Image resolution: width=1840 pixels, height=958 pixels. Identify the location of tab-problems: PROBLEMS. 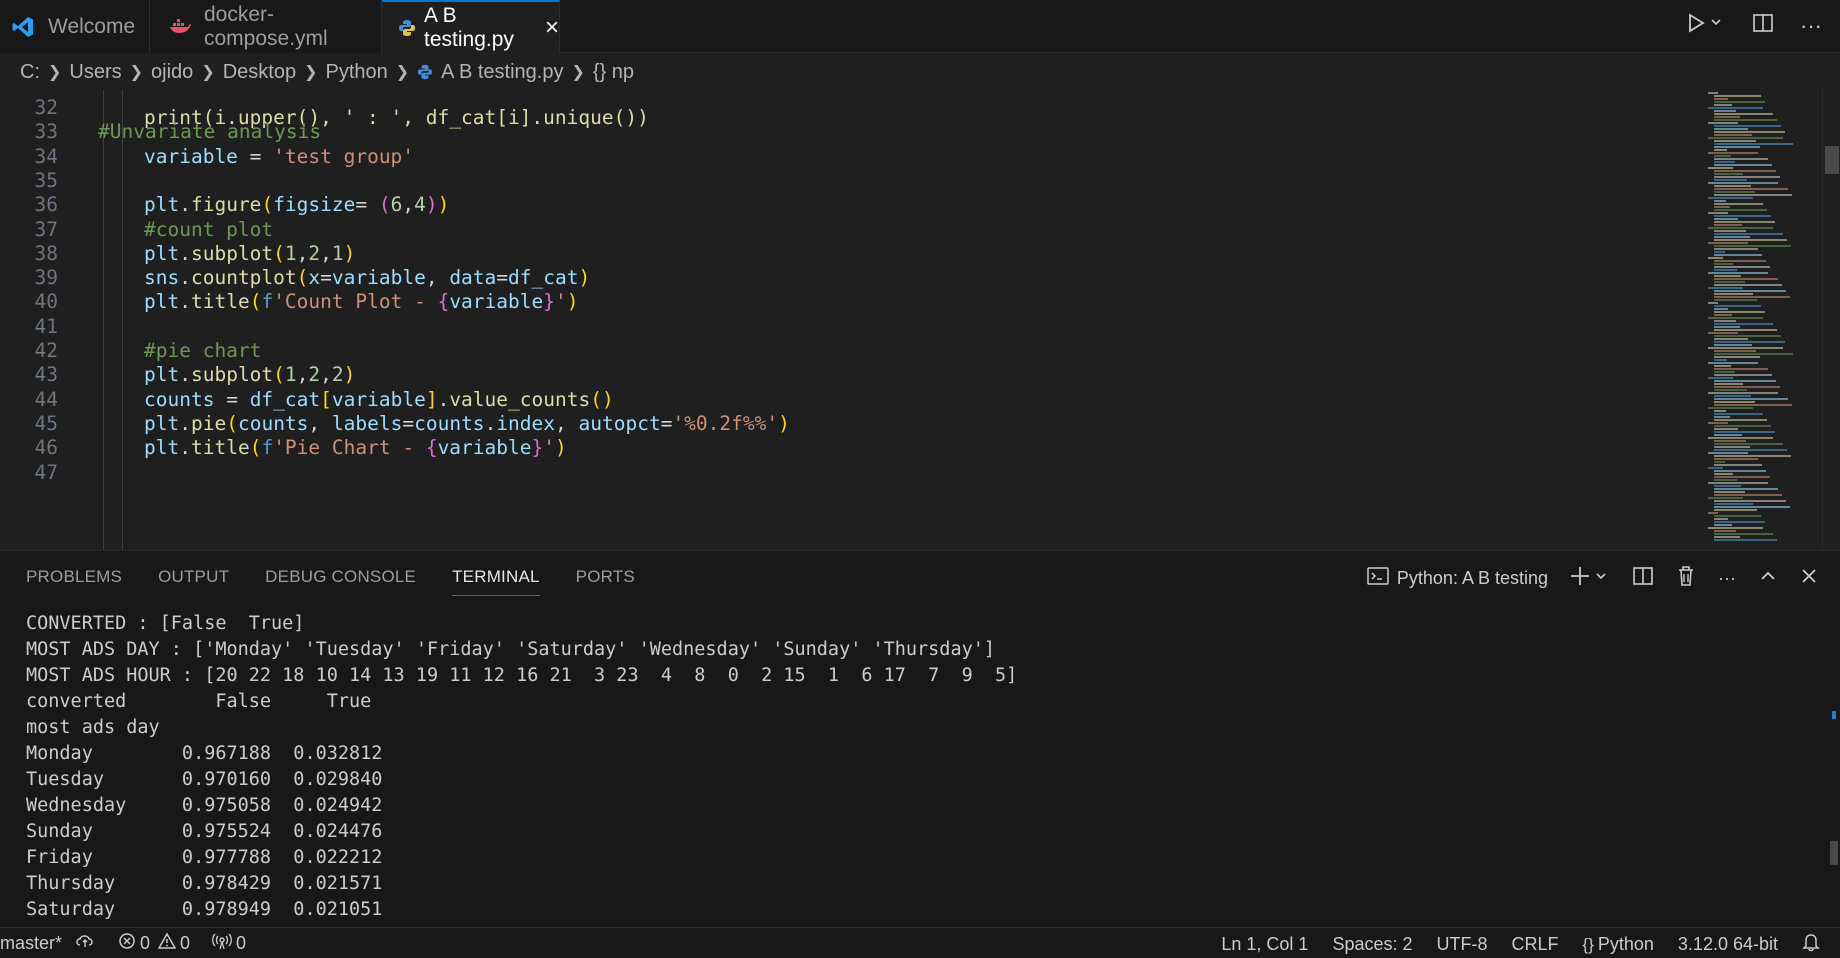
(74, 581).